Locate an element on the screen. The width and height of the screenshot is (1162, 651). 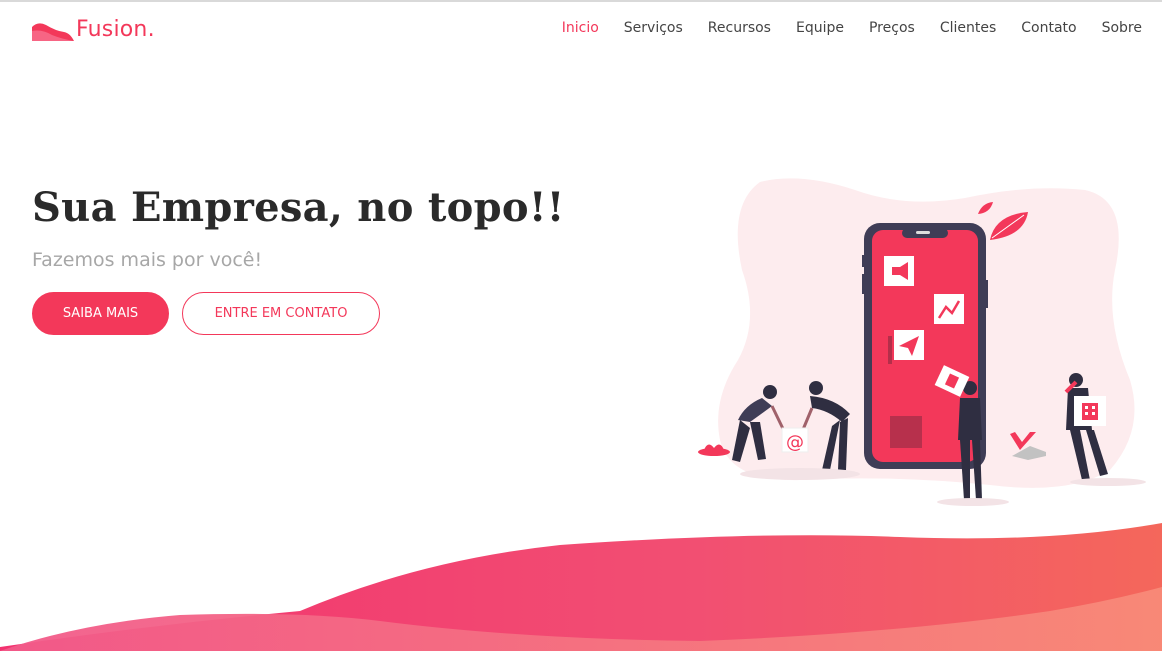
at-sign-icon: @ is located at coordinates (795, 440).